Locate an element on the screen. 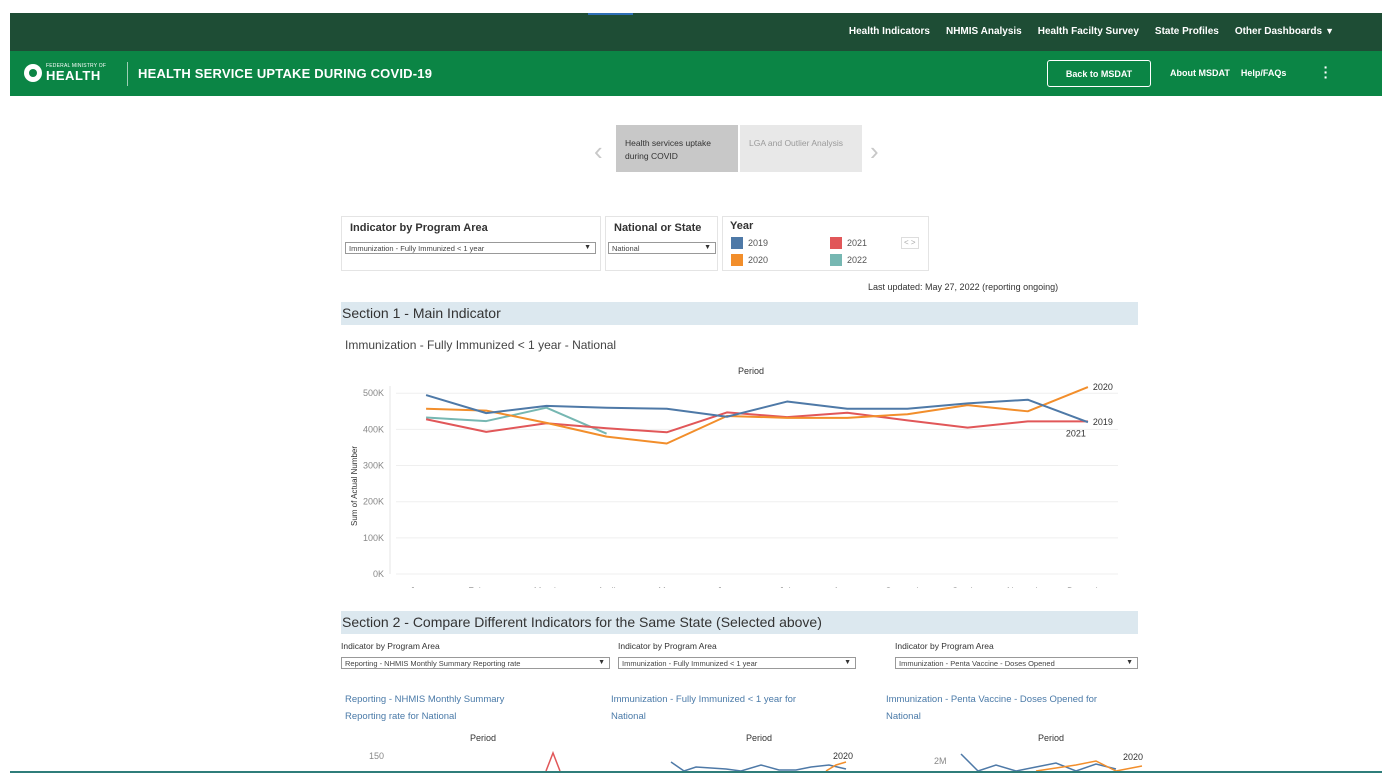  help-faqs-link: Help/FAQs is located at coordinates (1264, 73).